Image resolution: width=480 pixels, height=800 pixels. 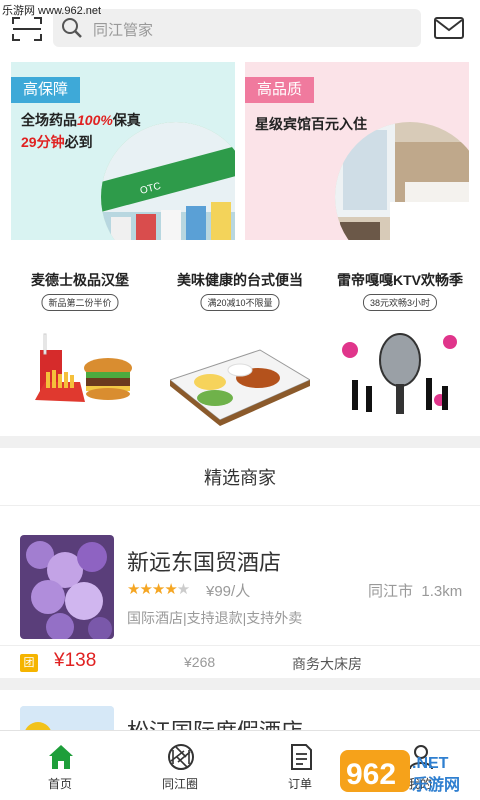 I want to click on tab-label: 首页, so click(x=59, y=784).